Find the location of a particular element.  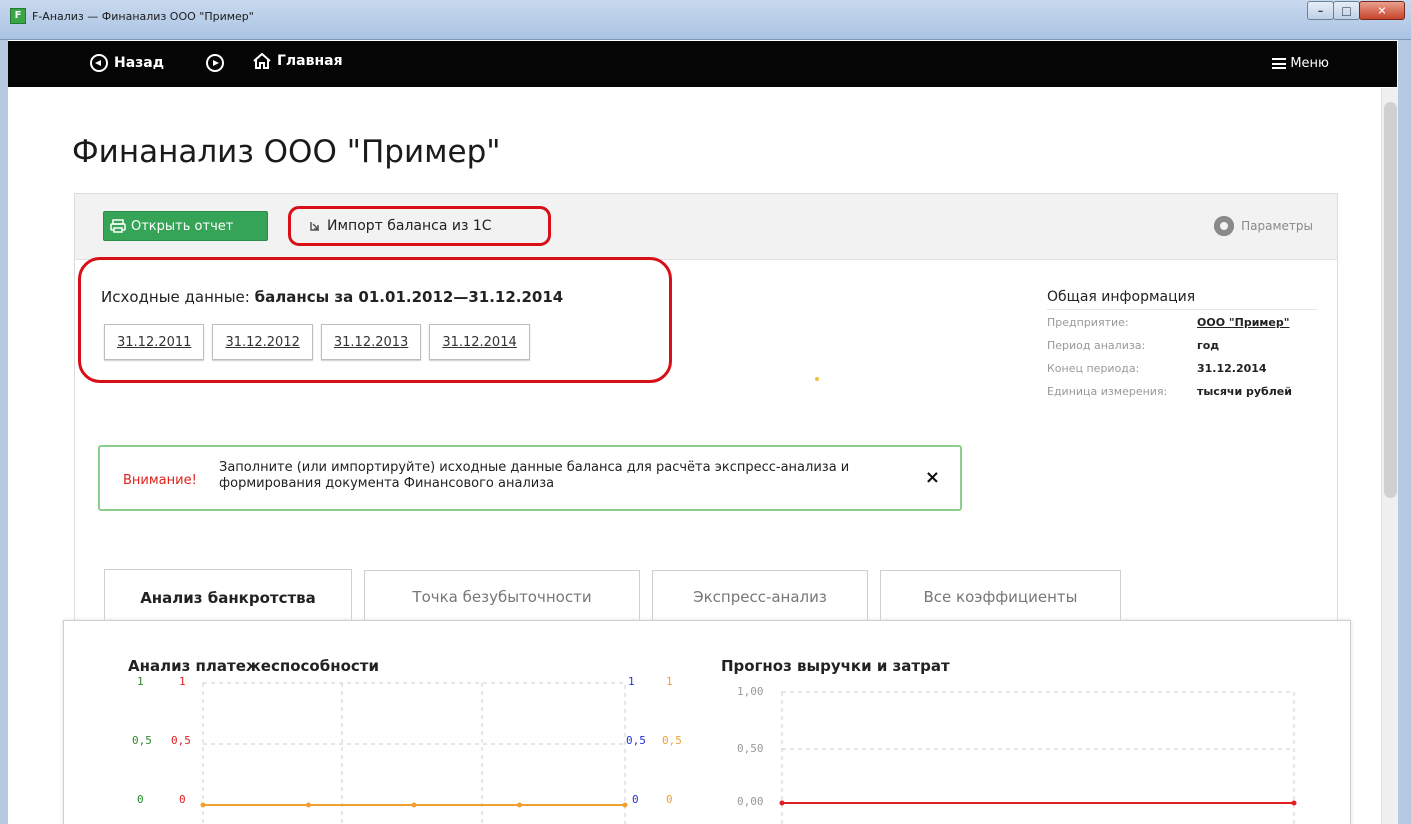

home-label: Главная is located at coordinates (310, 61).